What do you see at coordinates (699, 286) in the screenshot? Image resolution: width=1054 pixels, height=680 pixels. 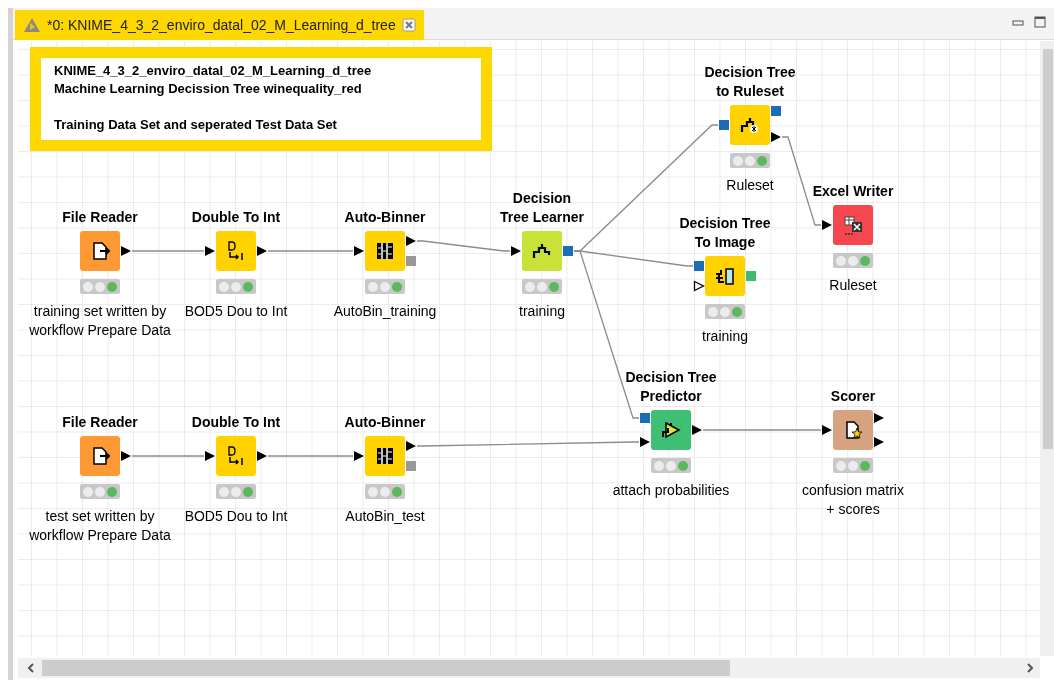 I see `optional-port-icon` at bounding box center [699, 286].